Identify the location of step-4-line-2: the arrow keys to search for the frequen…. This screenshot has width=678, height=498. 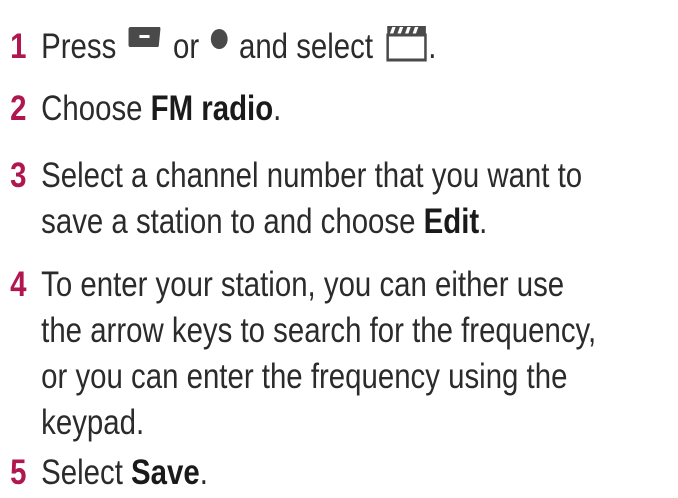
(298, 331).